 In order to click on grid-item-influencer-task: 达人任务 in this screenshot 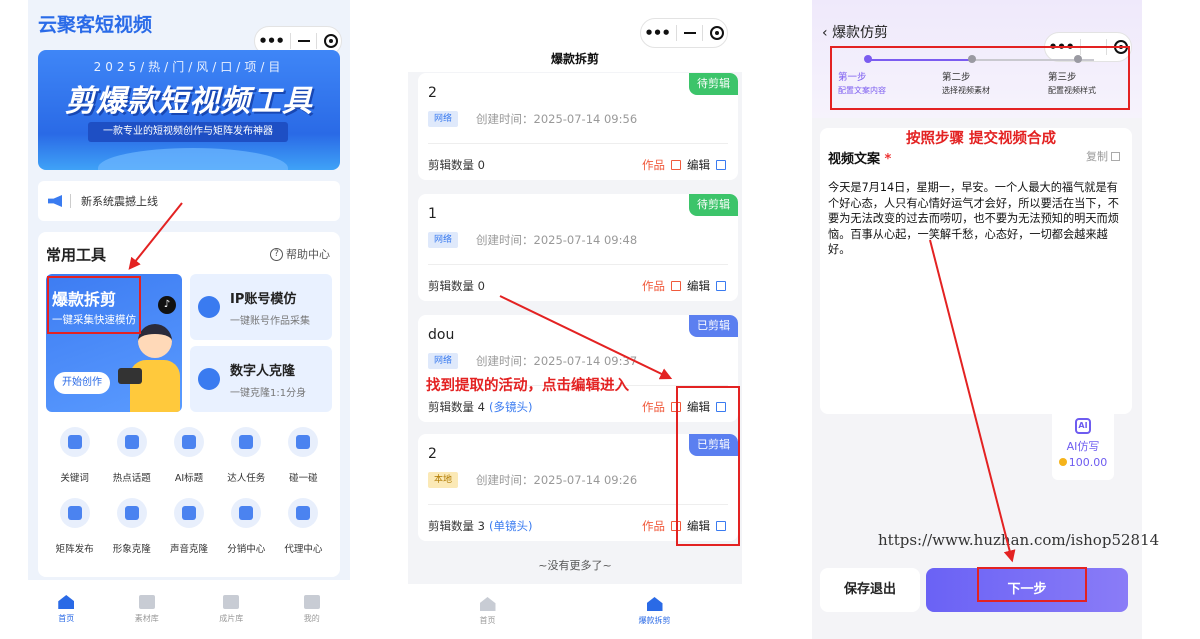, I will do `click(246, 455)`.